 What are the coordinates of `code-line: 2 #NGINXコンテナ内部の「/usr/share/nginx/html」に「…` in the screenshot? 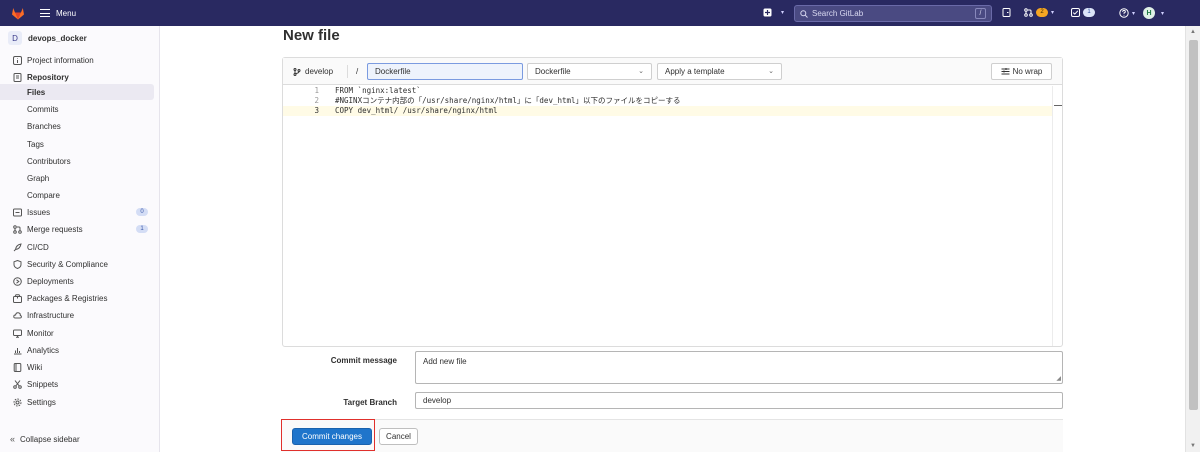 It's located at (668, 101).